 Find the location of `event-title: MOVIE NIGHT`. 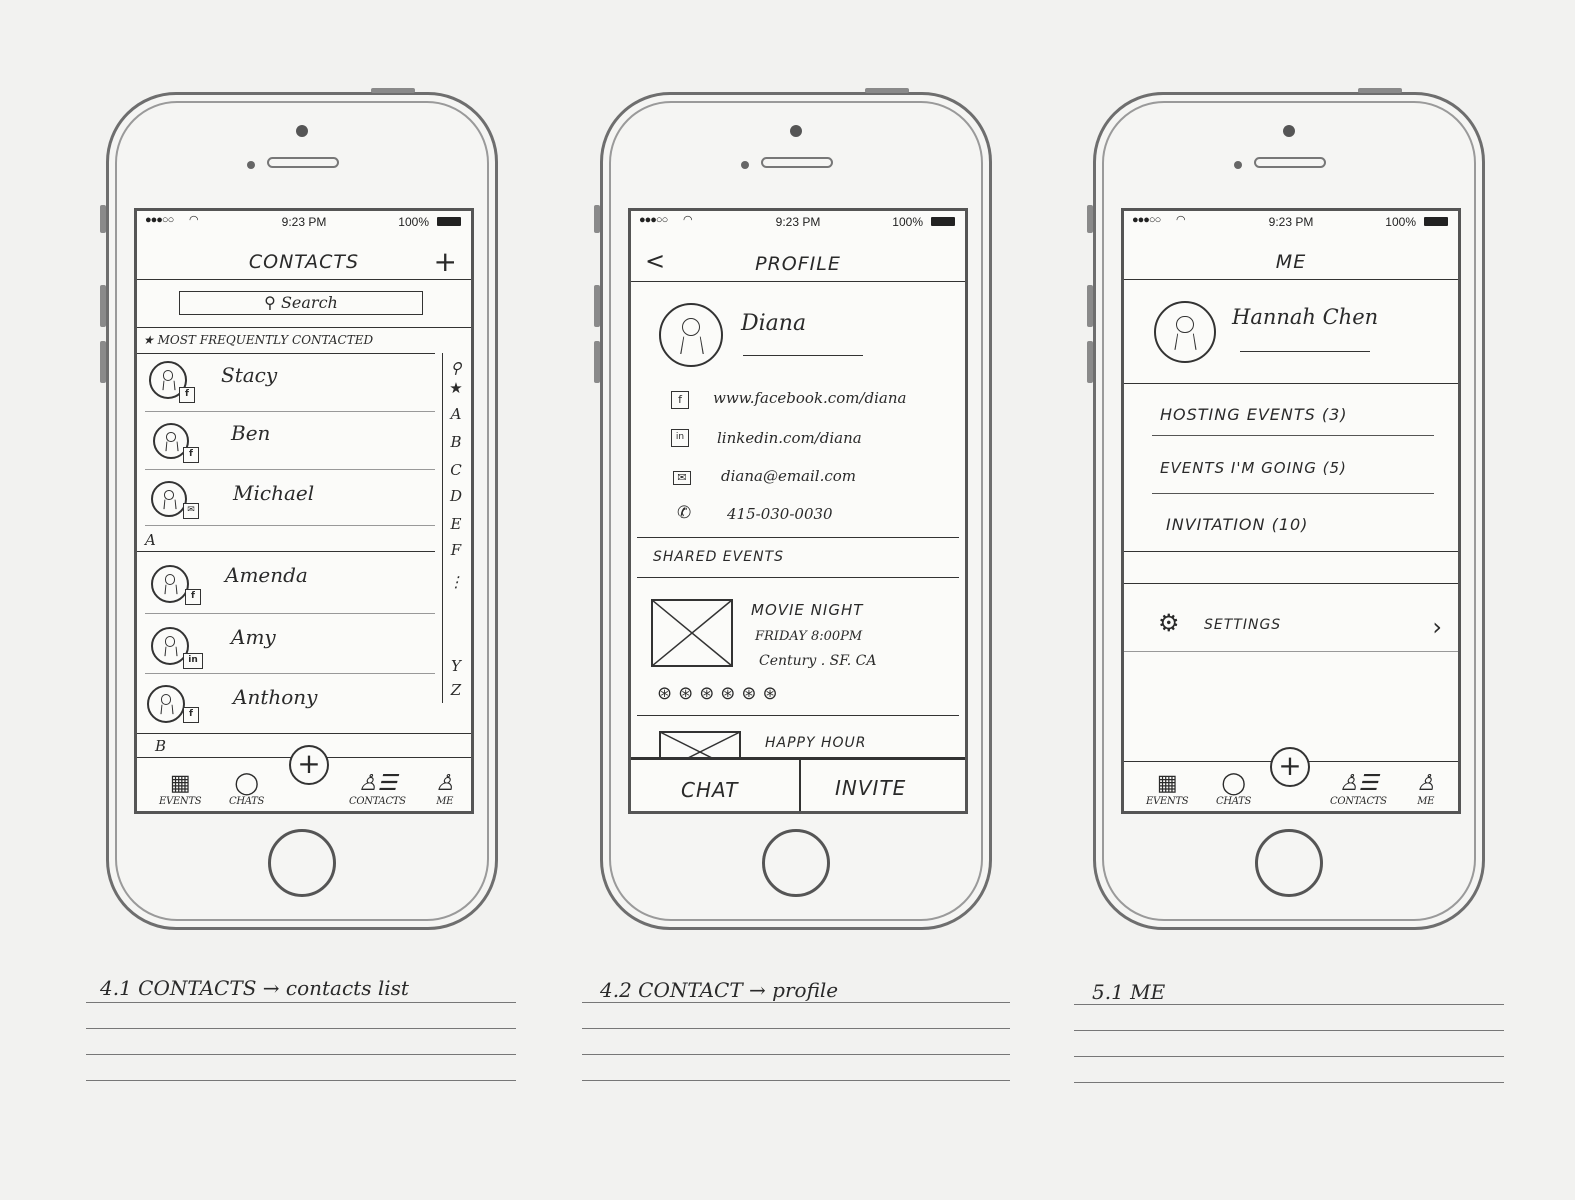

event-title: MOVIE NIGHT is located at coordinates (807, 610).